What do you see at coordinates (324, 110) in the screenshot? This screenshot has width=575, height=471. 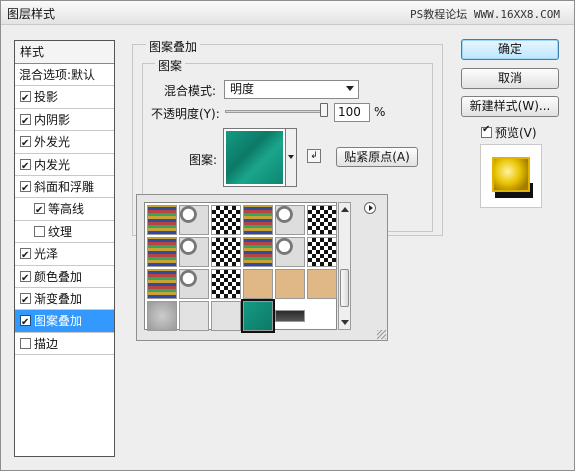 I see `opacity-slider-thumb` at bounding box center [324, 110].